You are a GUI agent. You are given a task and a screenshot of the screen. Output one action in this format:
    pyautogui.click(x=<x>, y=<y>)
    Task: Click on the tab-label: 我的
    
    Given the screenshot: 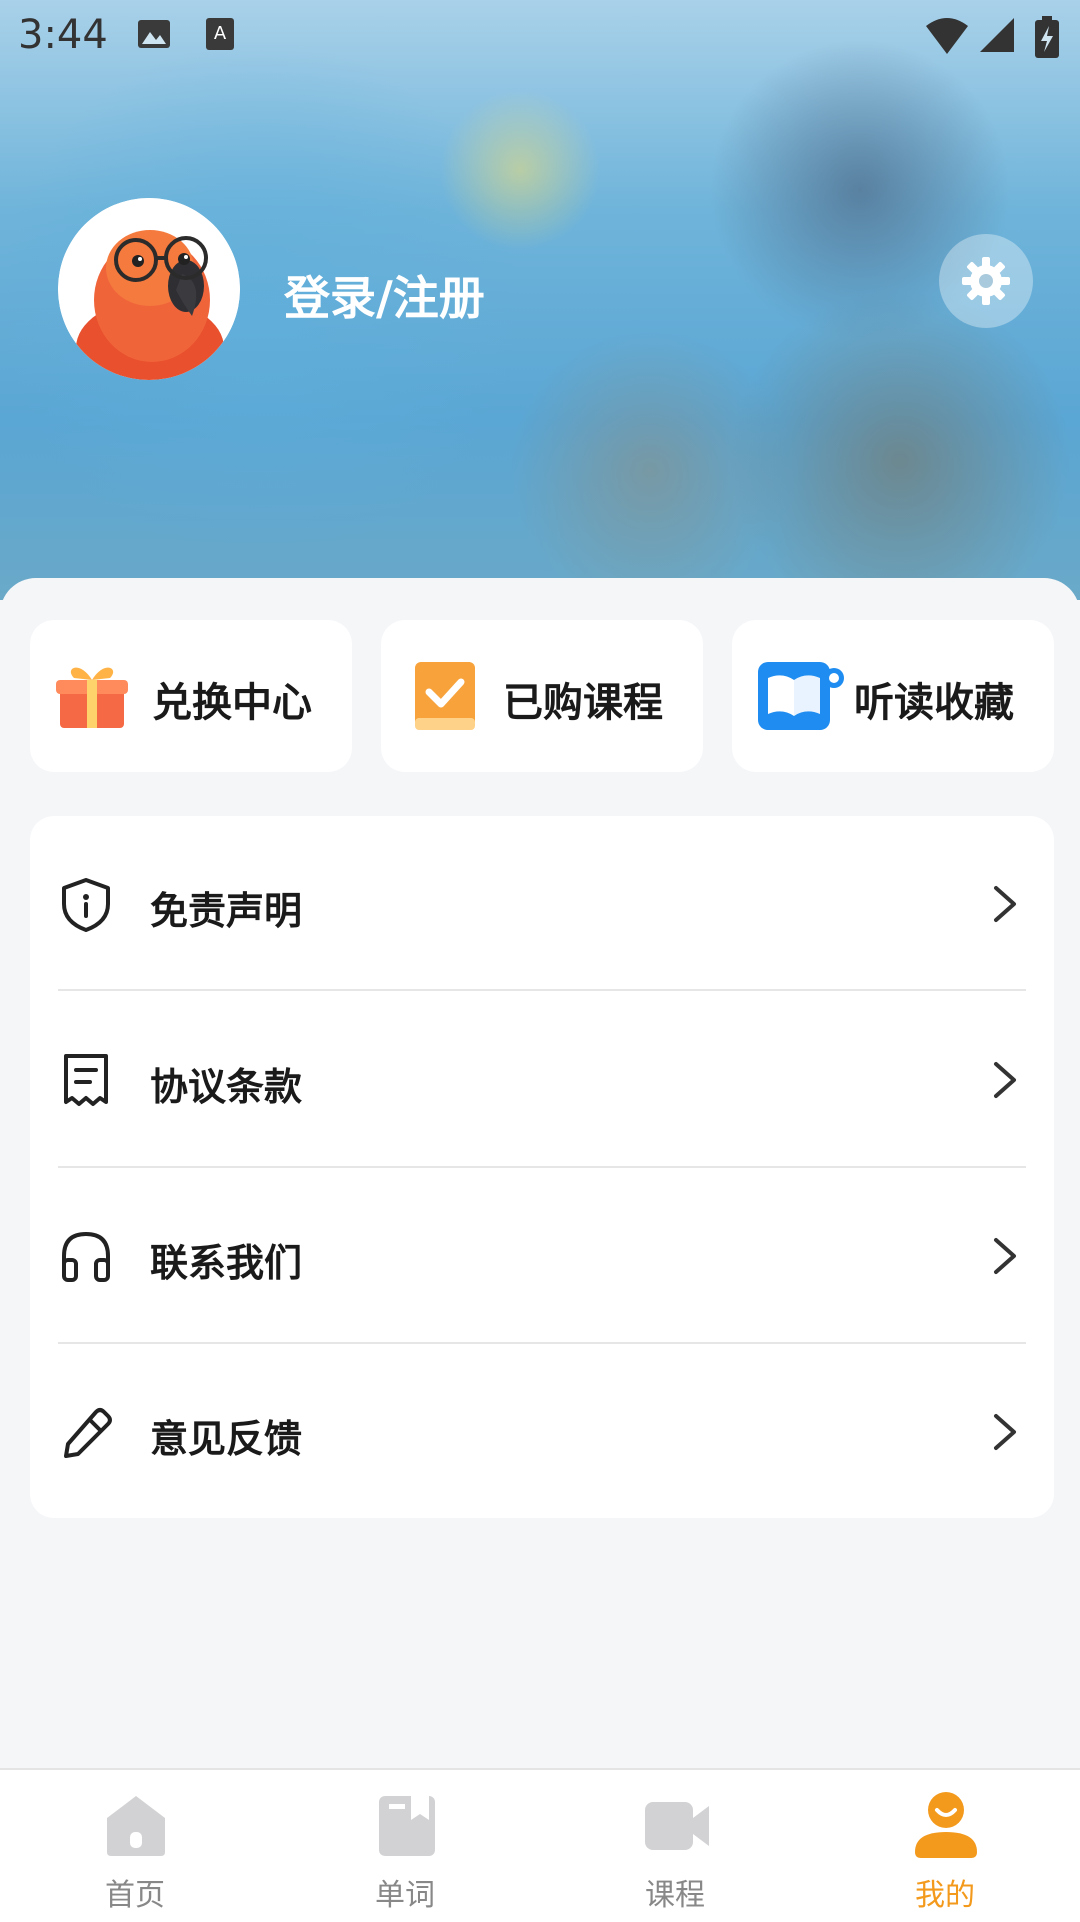 What is the action you would take?
    pyautogui.click(x=945, y=1895)
    